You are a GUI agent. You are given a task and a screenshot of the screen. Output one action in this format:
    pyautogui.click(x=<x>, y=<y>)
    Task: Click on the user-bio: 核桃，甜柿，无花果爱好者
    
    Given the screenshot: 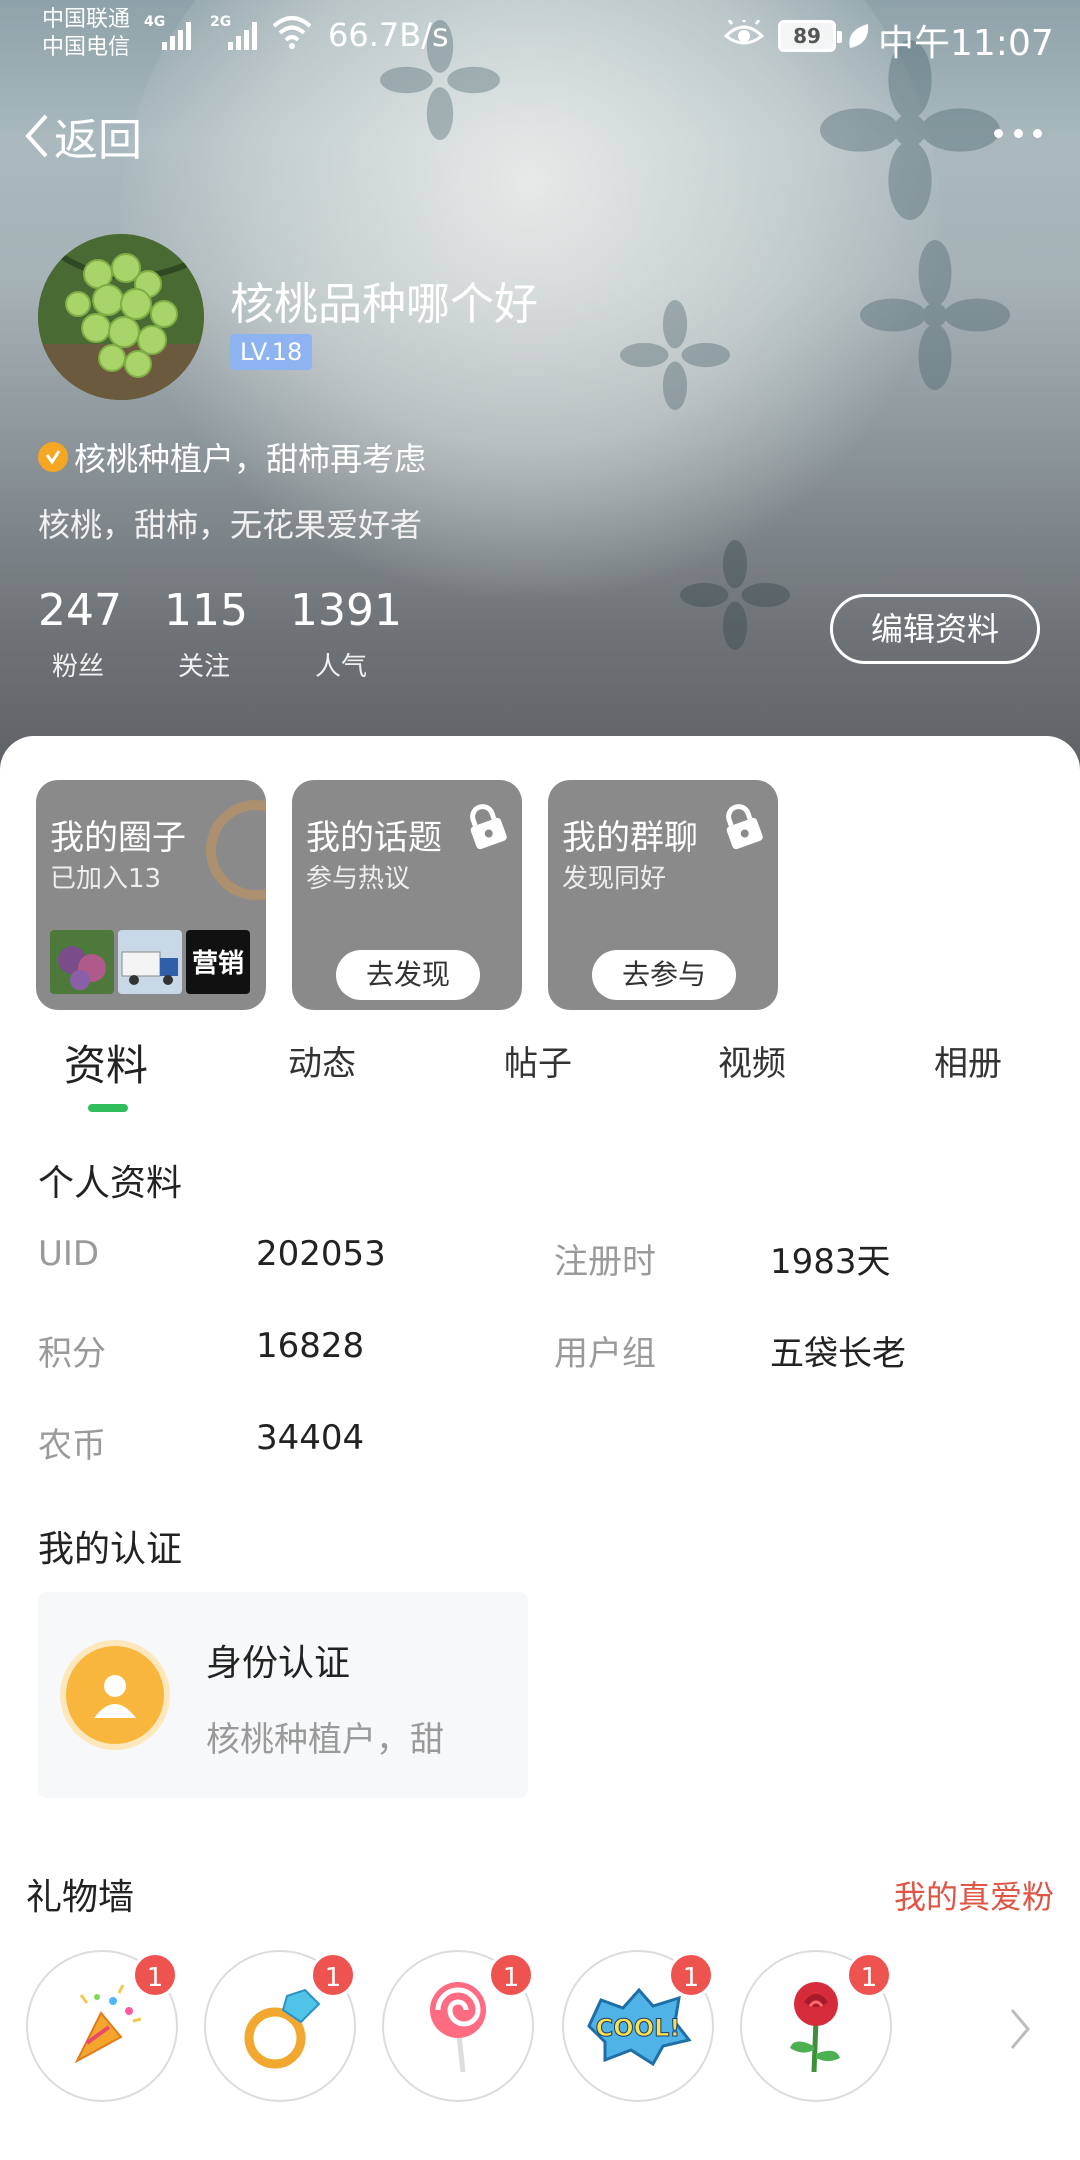 What is the action you would take?
    pyautogui.click(x=230, y=525)
    